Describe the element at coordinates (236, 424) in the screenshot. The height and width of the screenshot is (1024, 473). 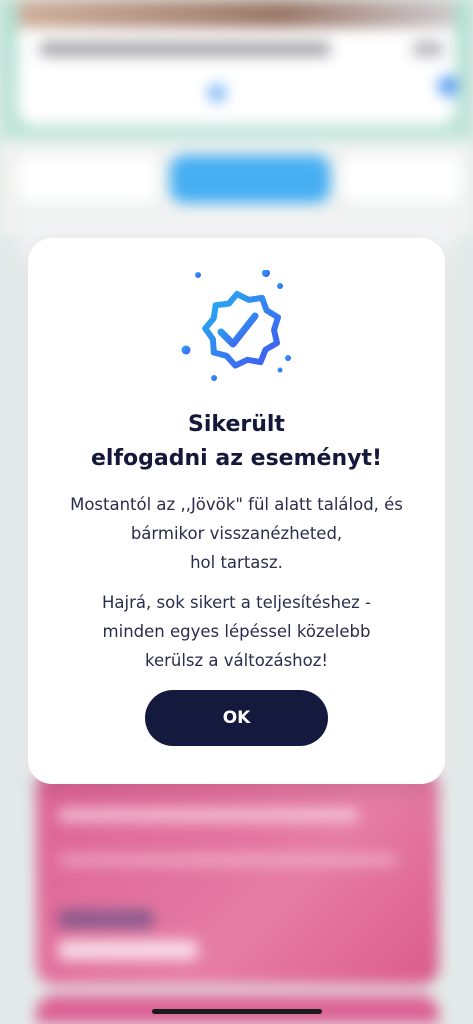
I see `dialog-title-line-1: Sikerült` at that location.